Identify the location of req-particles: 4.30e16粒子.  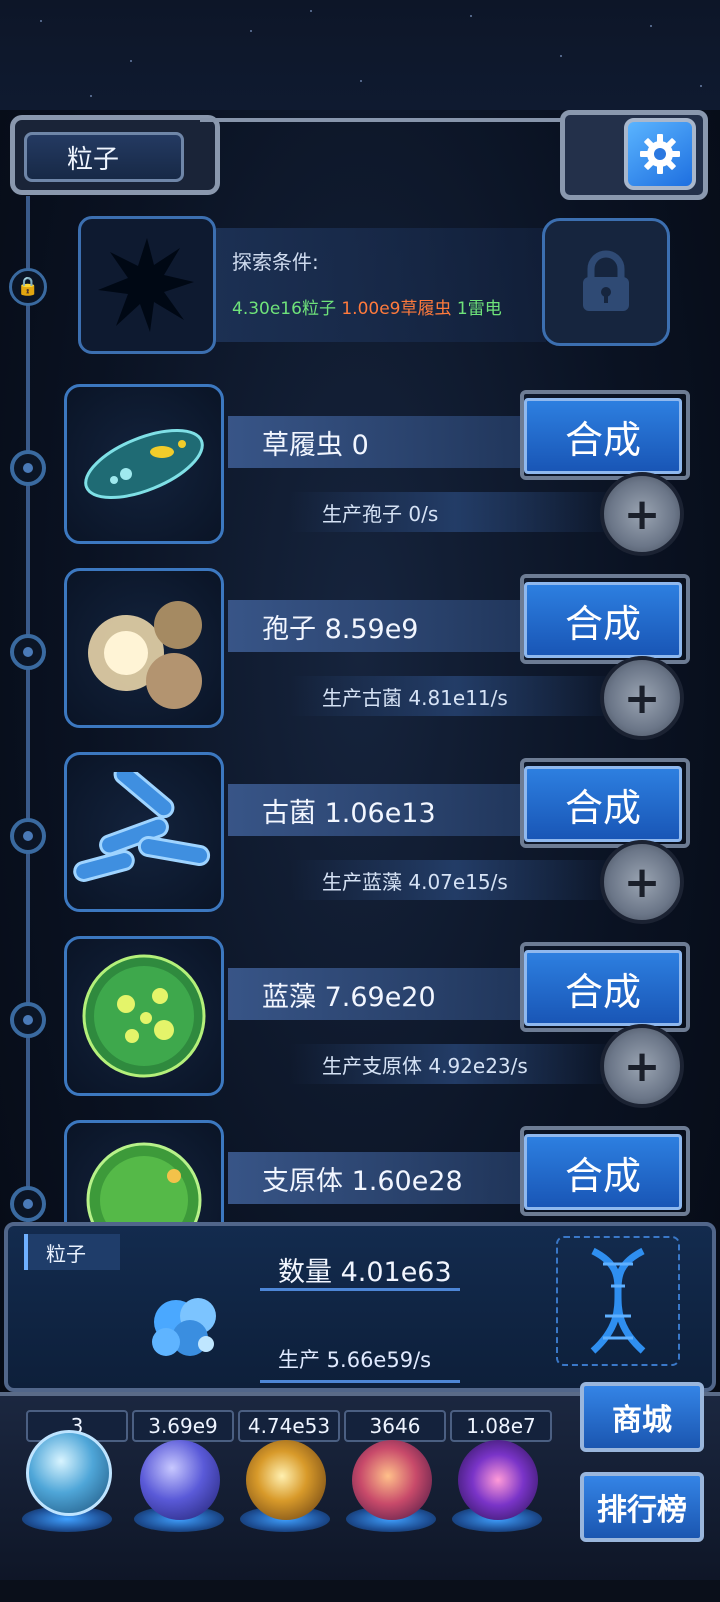
(284, 309).